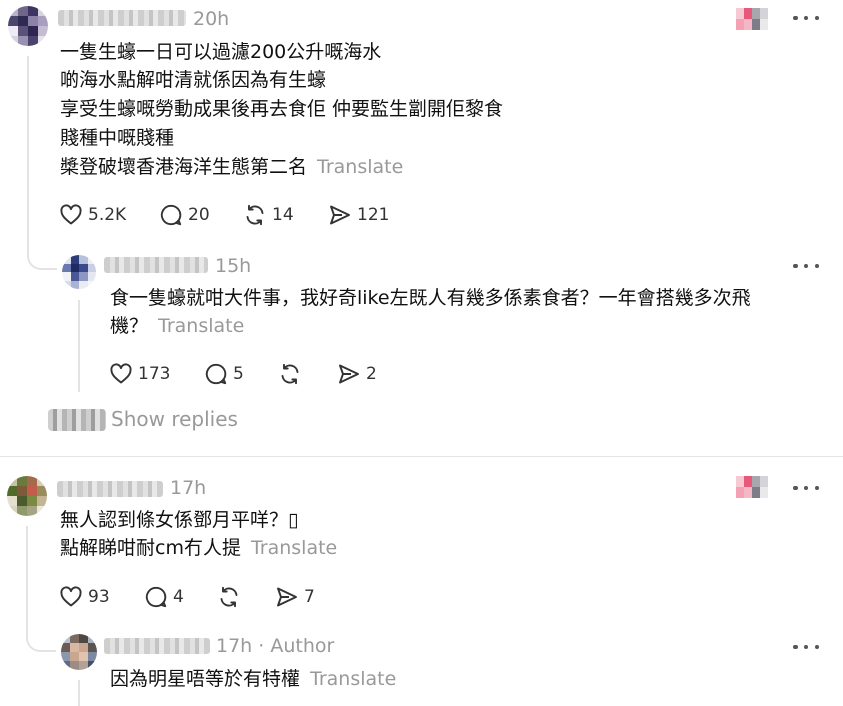  Describe the element at coordinates (234, 646) in the screenshot. I see `timestamp-value: 17h` at that location.